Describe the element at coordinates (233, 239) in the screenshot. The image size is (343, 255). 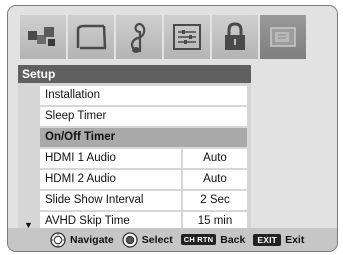
I see `back-label: Back` at that location.